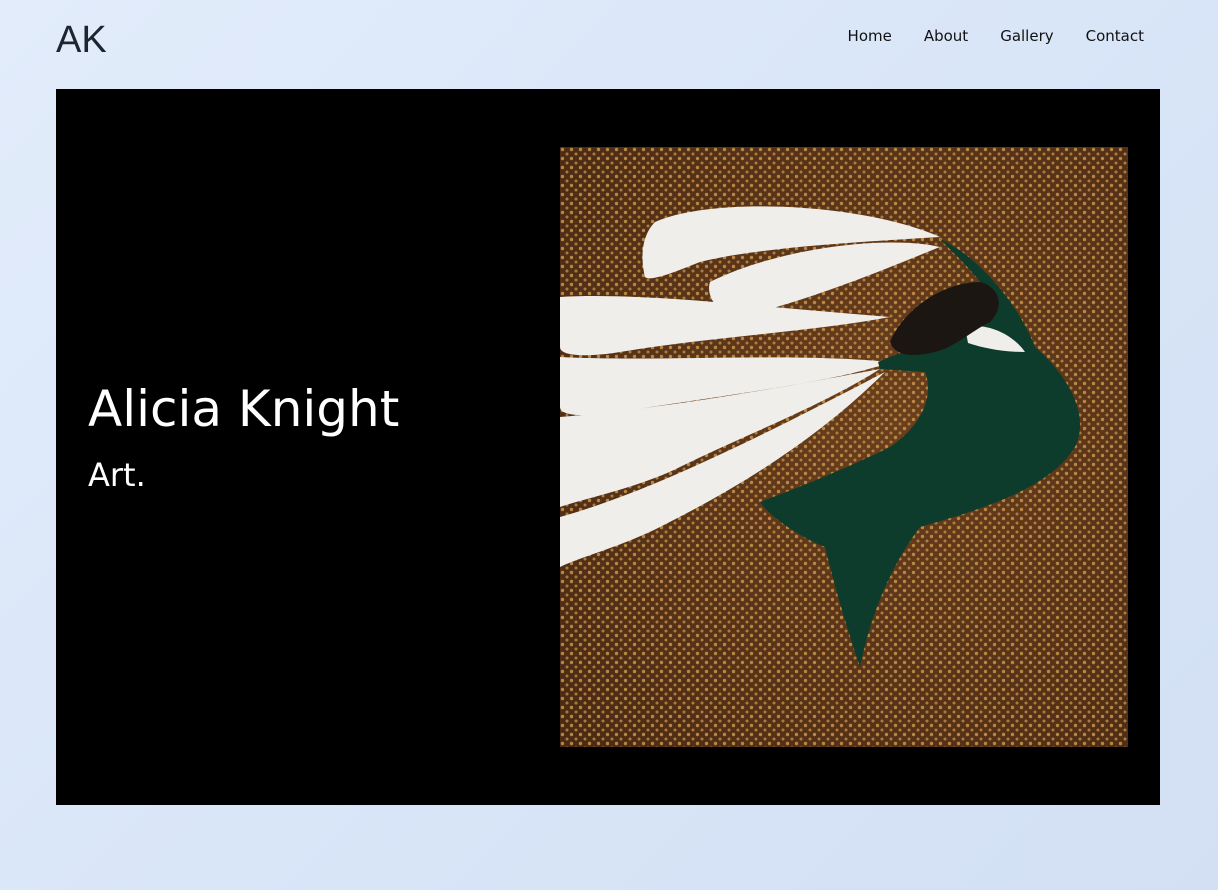  I want to click on nav-link-about: About, so click(946, 36).